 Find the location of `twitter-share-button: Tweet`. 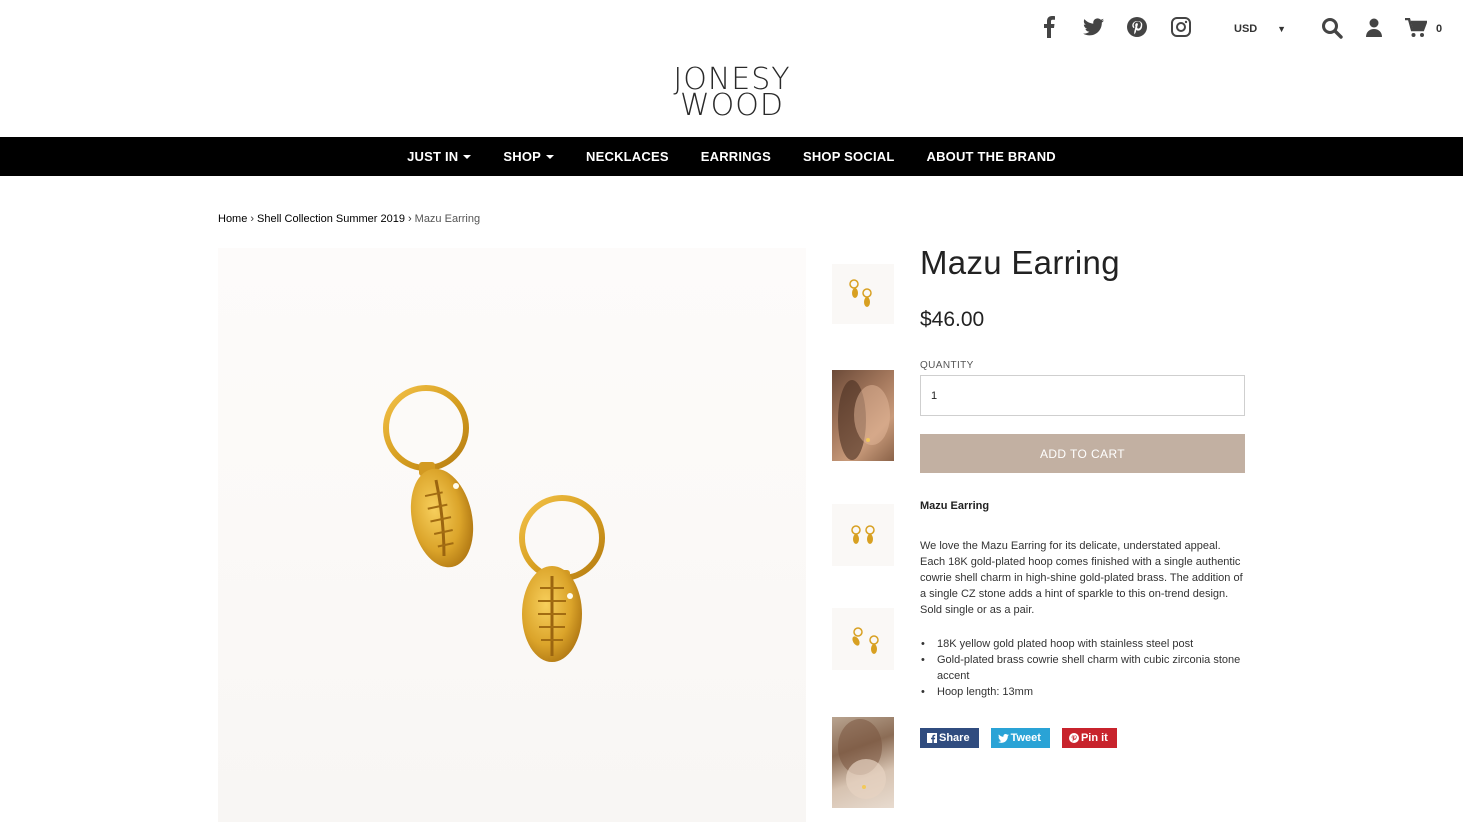

twitter-share-button: Tweet is located at coordinates (1020, 738).